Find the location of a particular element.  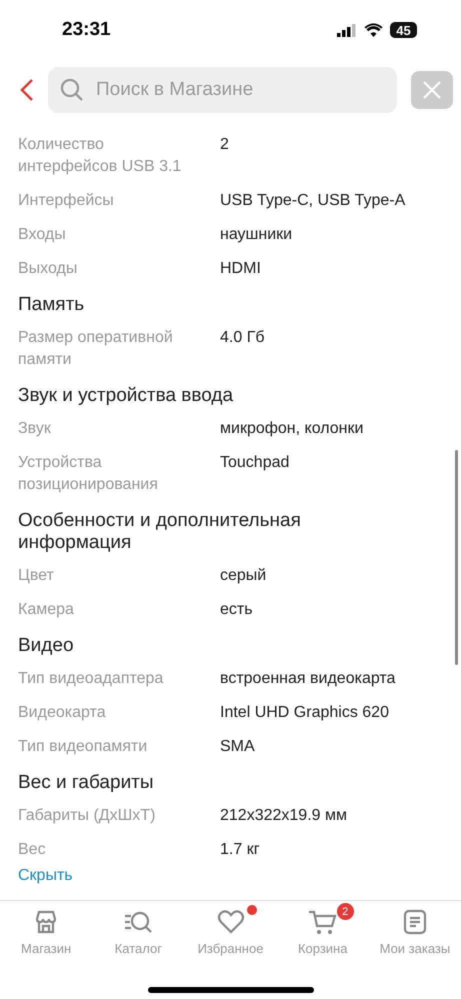

spec-value: наушники is located at coordinates (256, 235).